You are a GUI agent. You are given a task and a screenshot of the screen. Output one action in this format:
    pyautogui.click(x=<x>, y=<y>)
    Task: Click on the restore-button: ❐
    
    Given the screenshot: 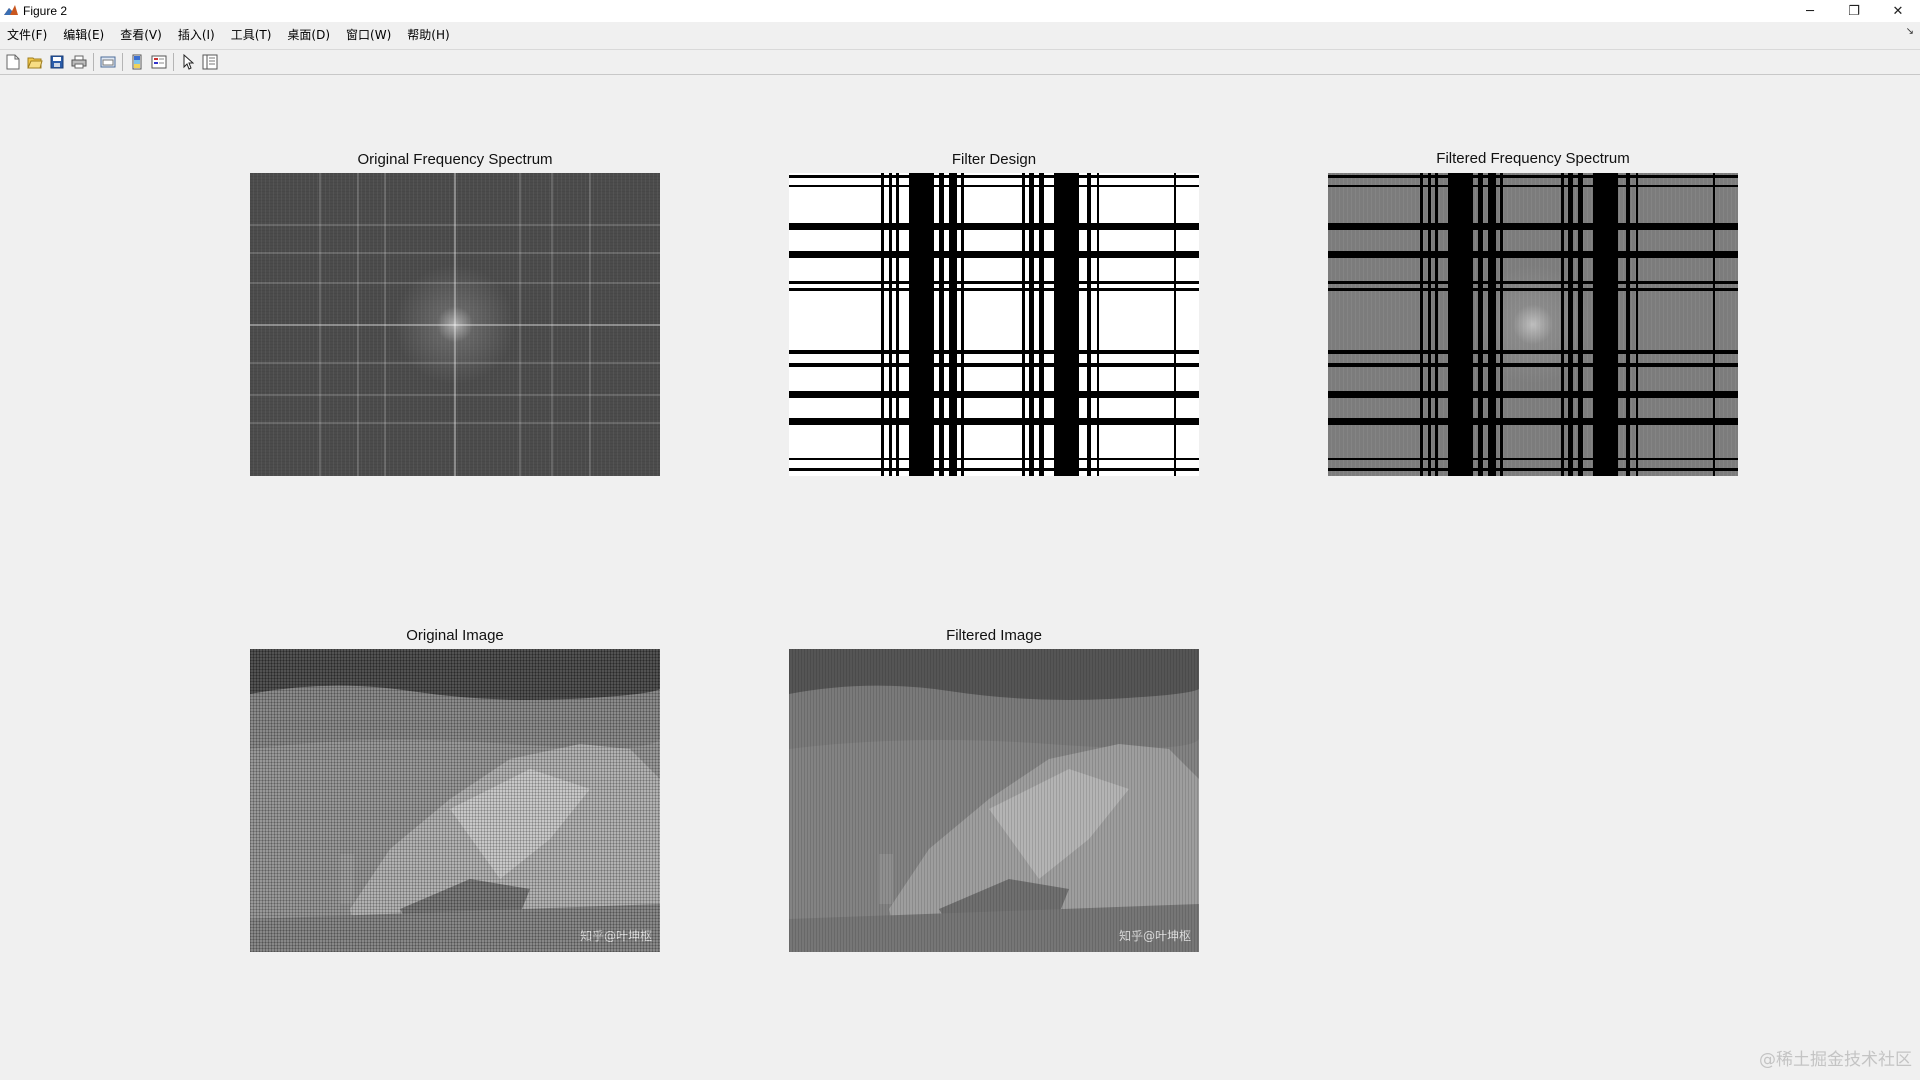 What is the action you would take?
    pyautogui.click(x=1854, y=11)
    